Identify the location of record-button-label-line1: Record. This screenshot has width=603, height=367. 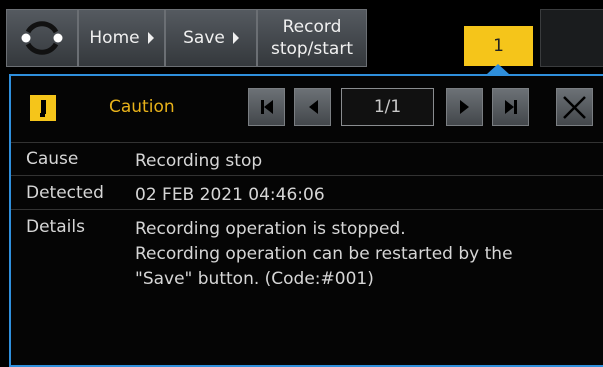
(312, 27).